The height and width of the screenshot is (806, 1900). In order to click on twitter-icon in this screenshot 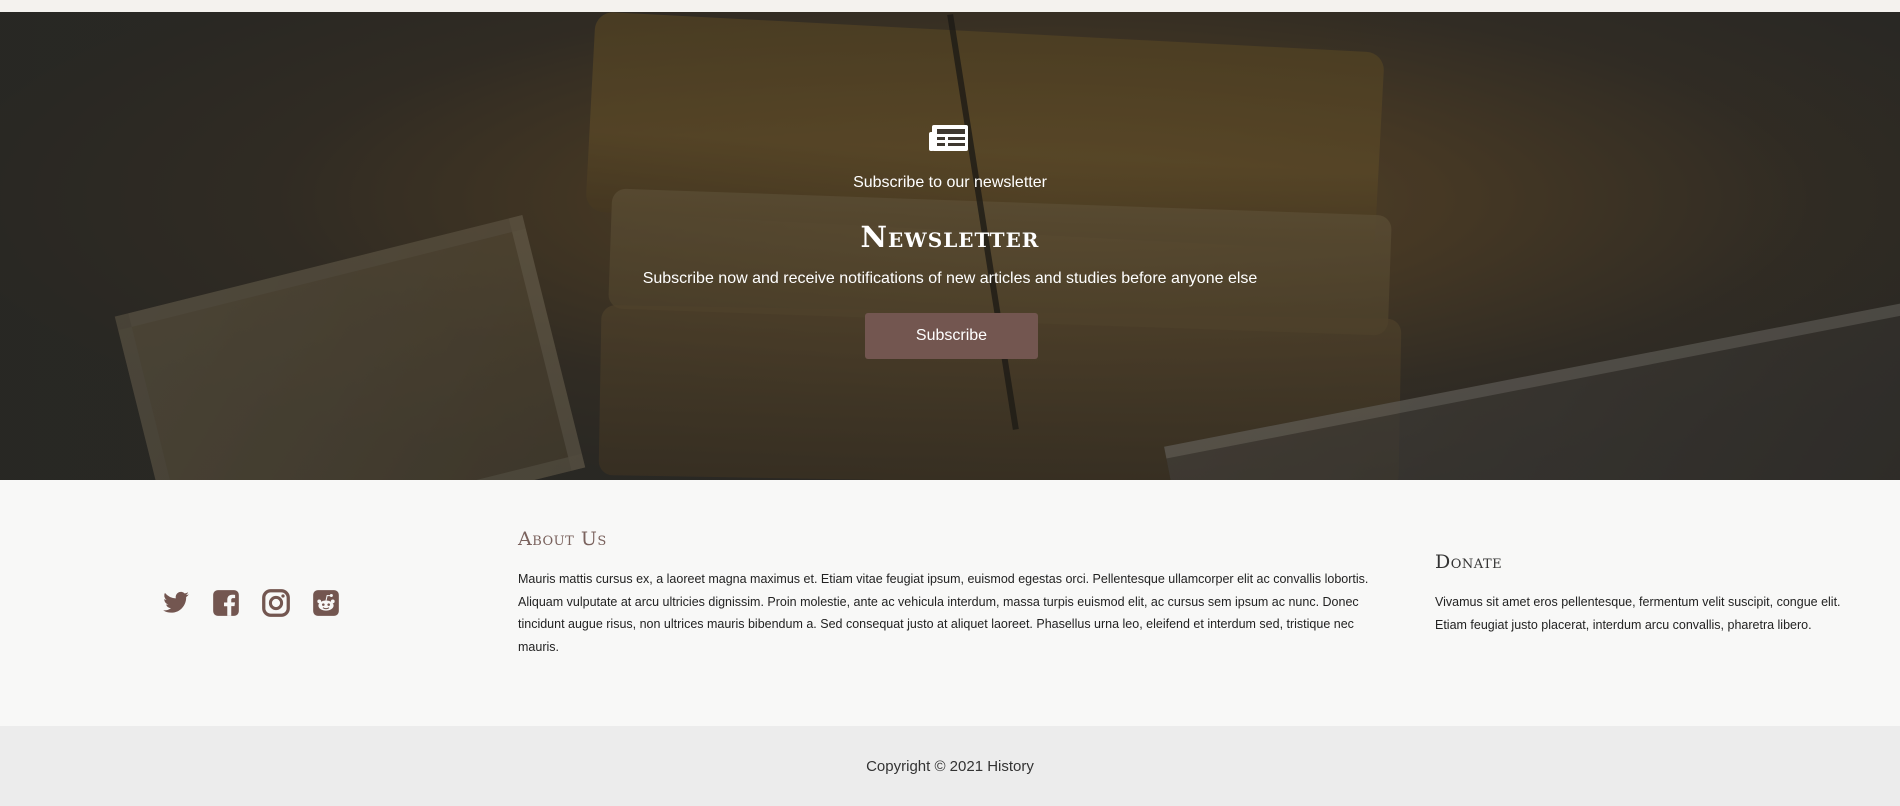, I will do `click(176, 603)`.